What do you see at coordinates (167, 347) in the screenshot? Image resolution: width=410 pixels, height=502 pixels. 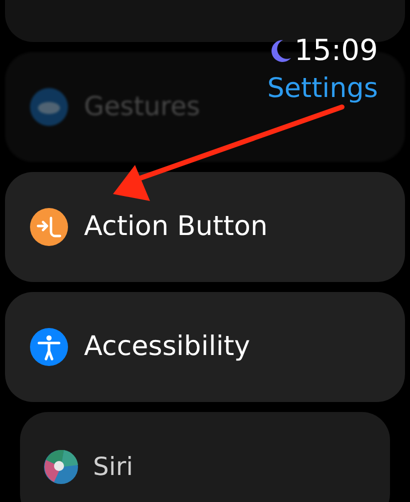 I see `row-label: Accessibility` at bounding box center [167, 347].